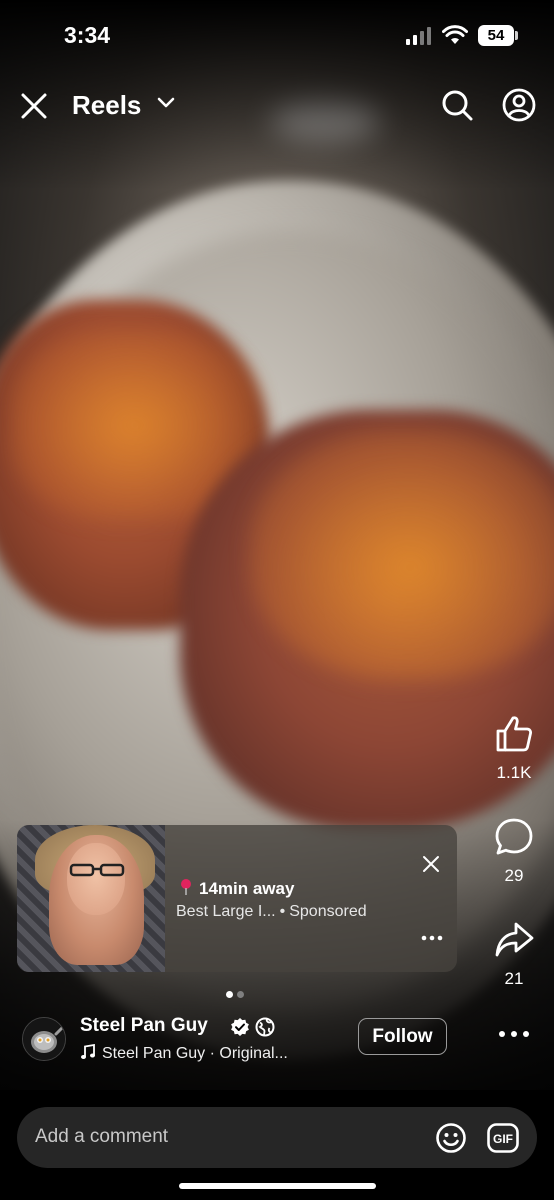  I want to click on verified-icon, so click(240, 1027).